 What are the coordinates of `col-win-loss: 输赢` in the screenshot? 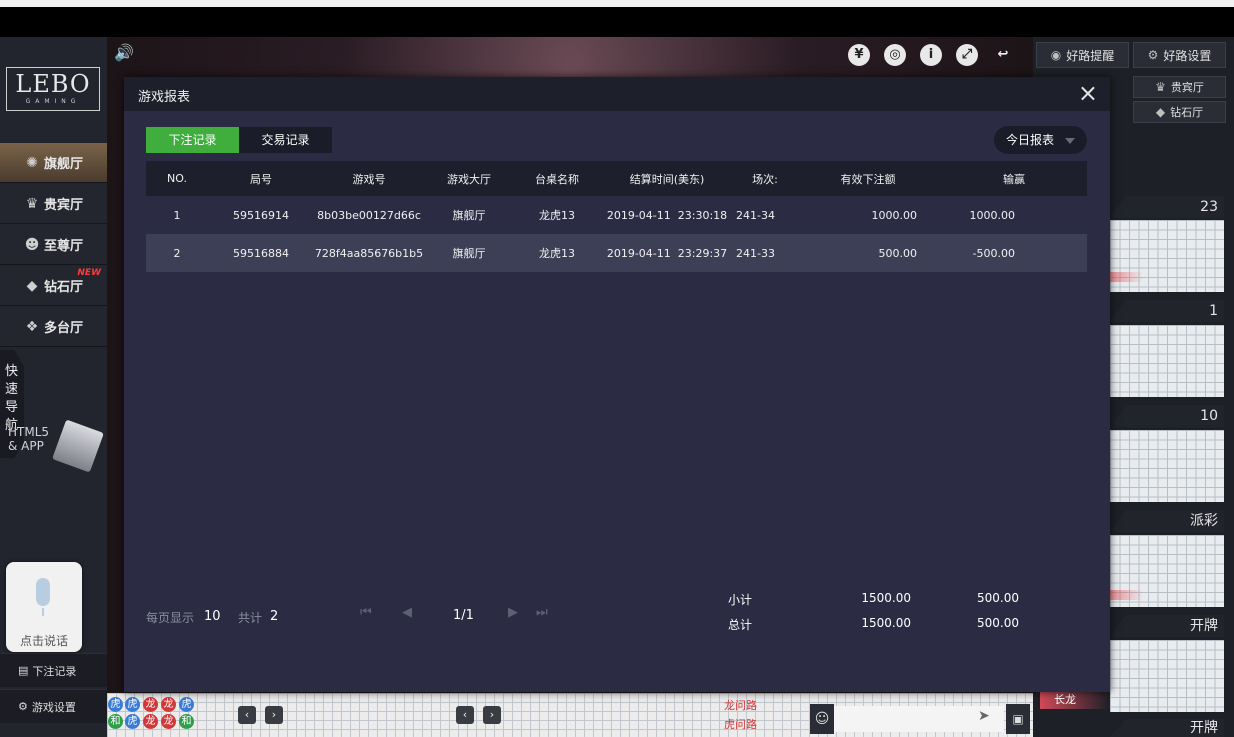 It's located at (1013, 178).